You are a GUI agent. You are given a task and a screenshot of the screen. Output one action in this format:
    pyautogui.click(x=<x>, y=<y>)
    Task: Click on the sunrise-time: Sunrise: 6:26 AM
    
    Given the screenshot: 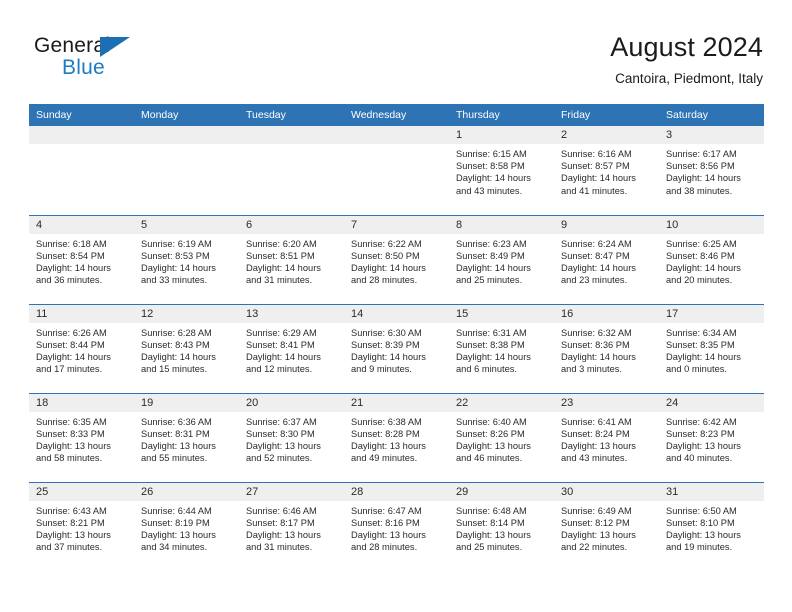 What is the action you would take?
    pyautogui.click(x=71, y=332)
    